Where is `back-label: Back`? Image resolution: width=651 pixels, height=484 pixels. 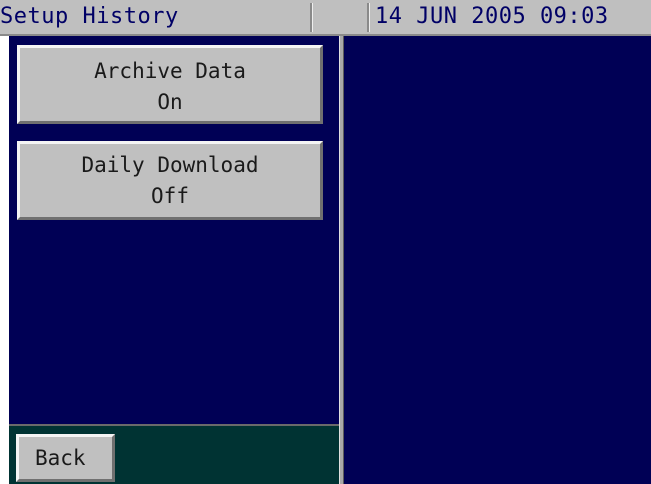
back-label: Back is located at coordinates (60, 458).